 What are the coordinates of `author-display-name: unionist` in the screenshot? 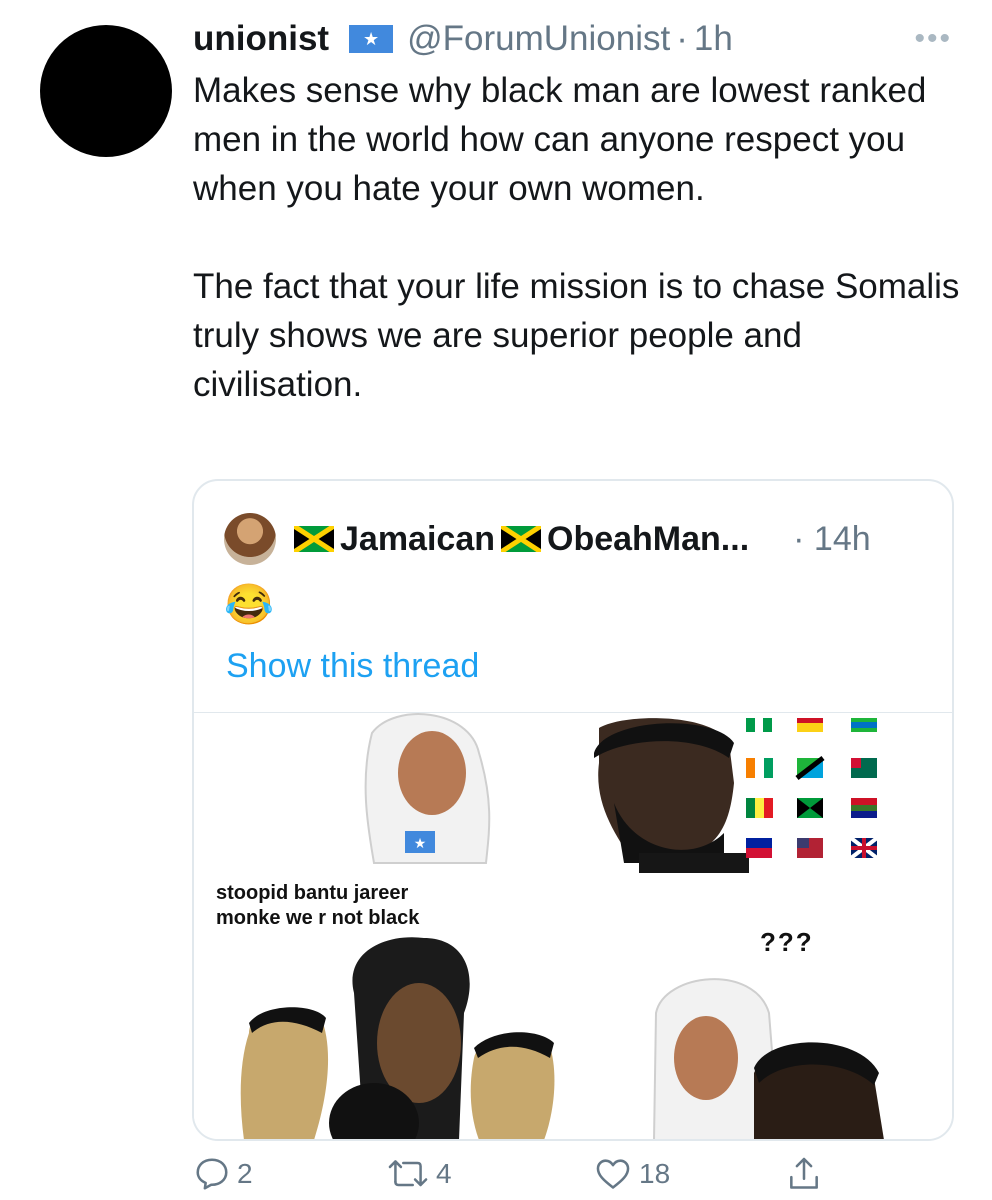 It's located at (261, 39).